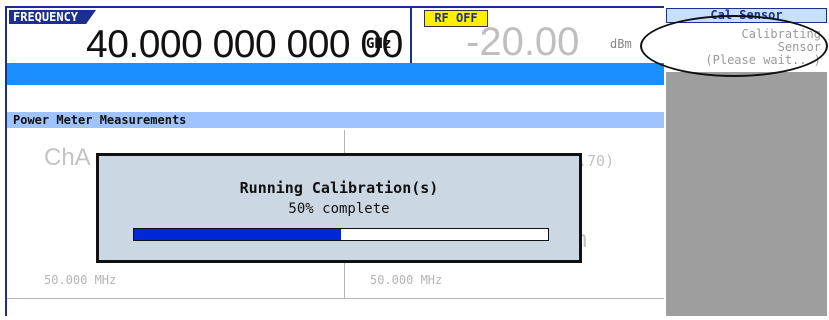 This screenshot has height=320, width=829. What do you see at coordinates (335, 99) in the screenshot?
I see `annunciator-row` at bounding box center [335, 99].